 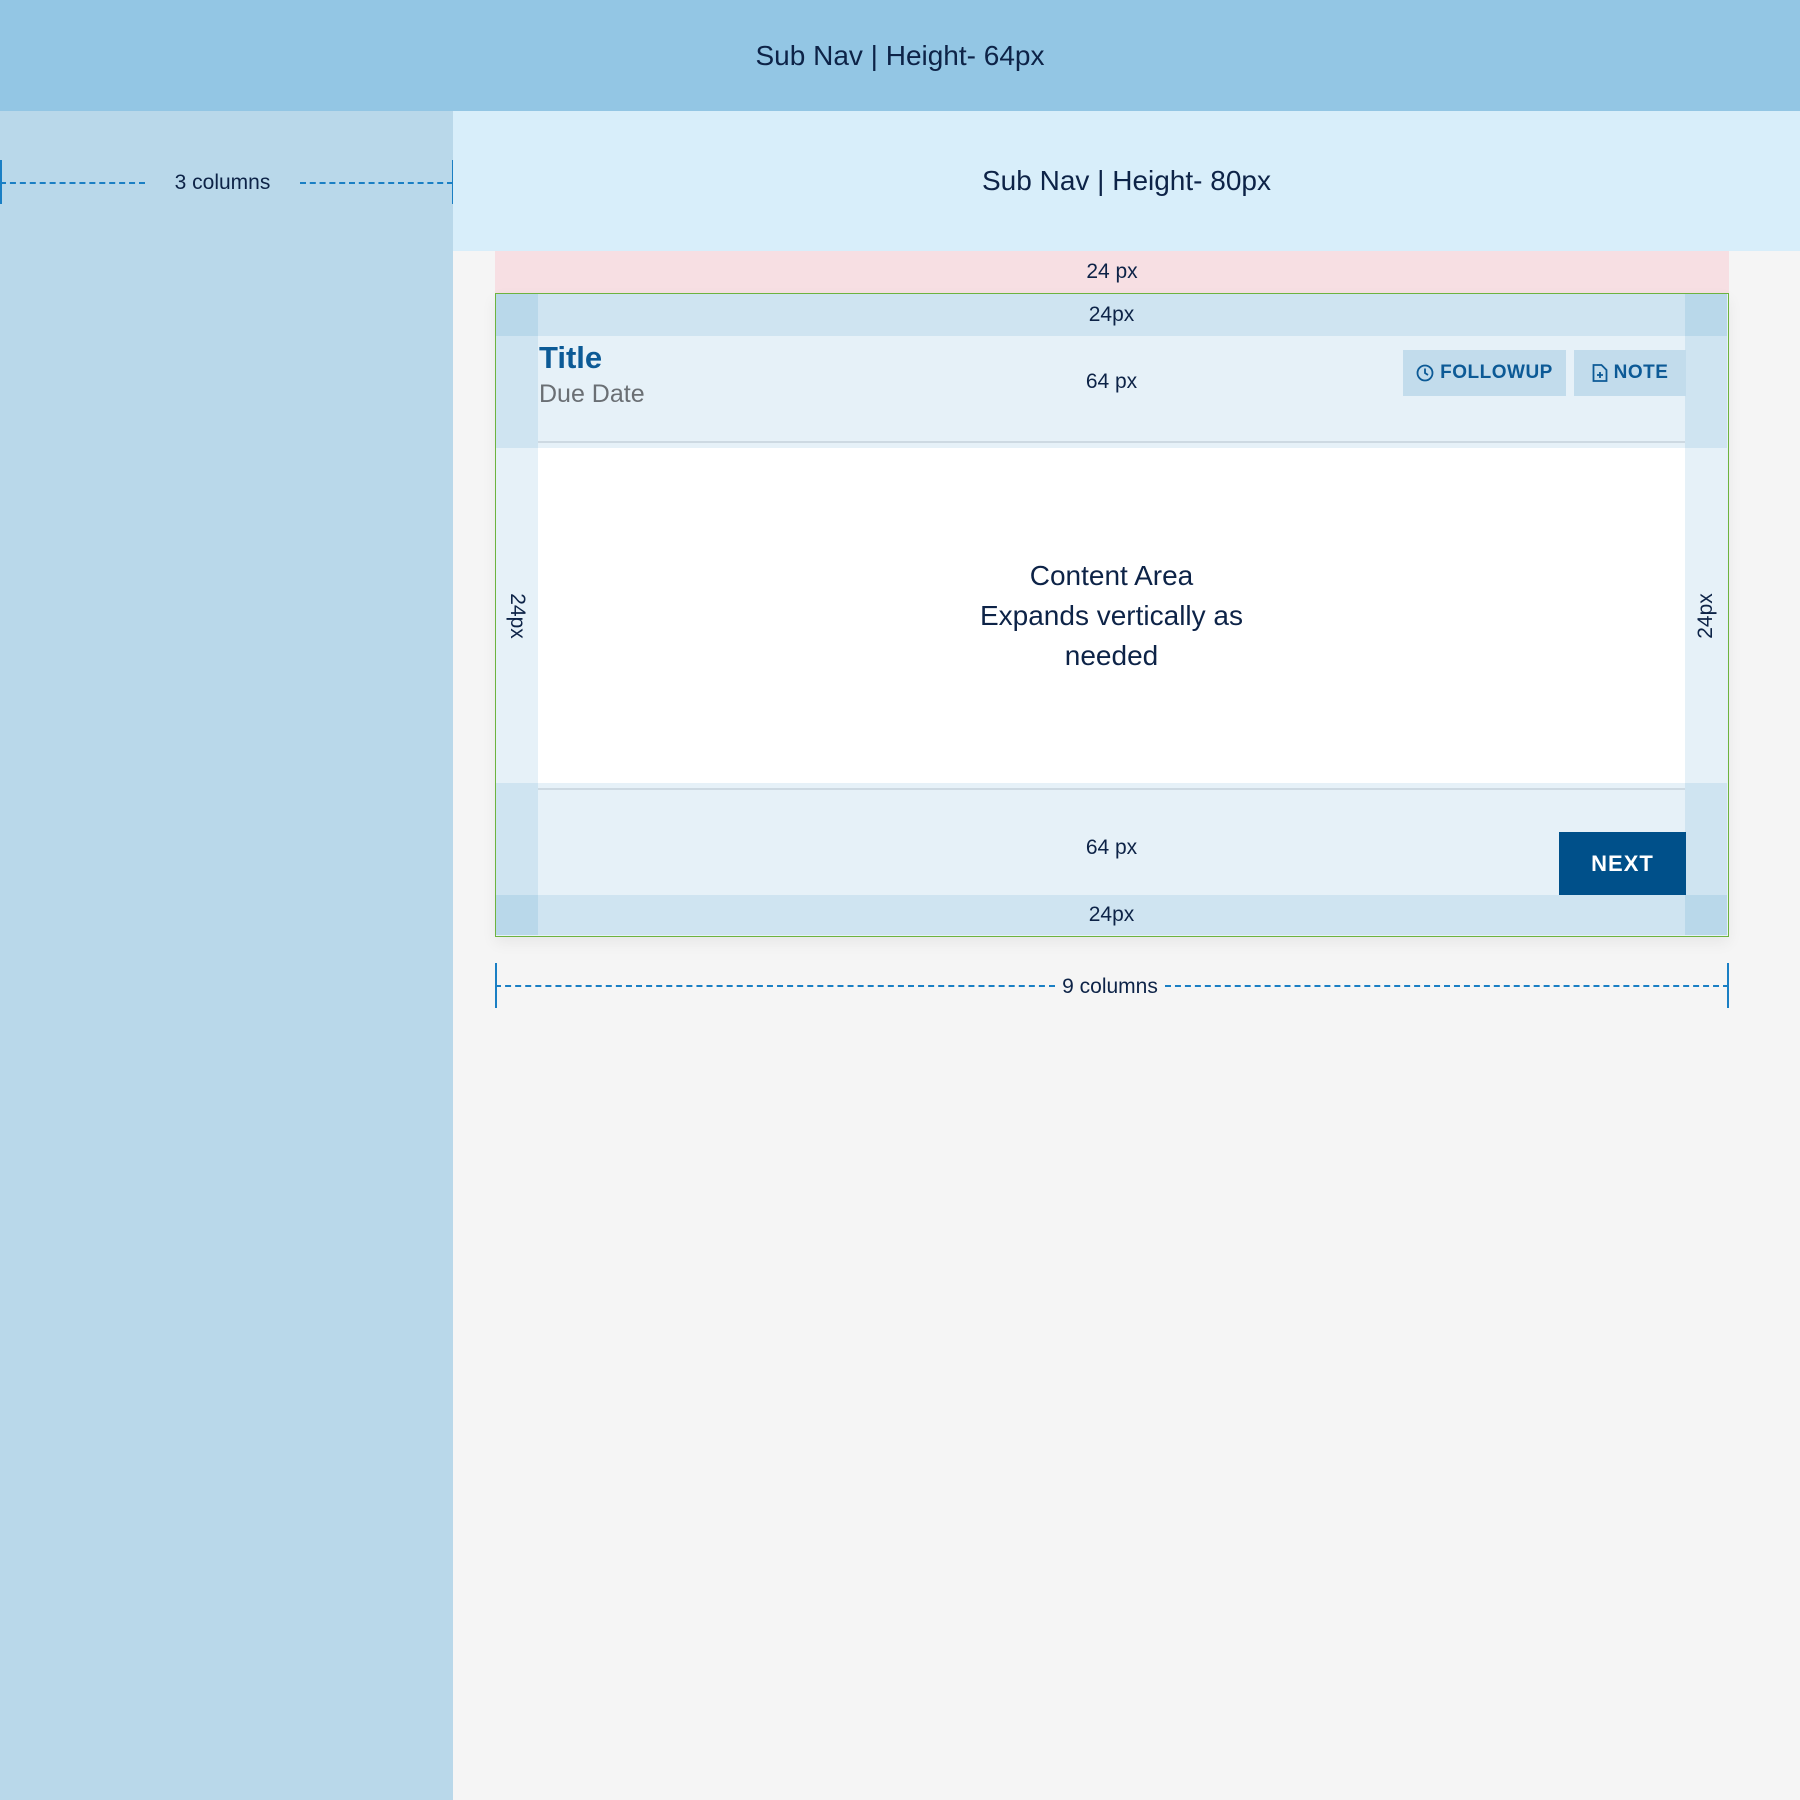 I want to click on card-header: Title Due Date 64 px FOLLOWUP NOTE, so click(x=1112, y=392).